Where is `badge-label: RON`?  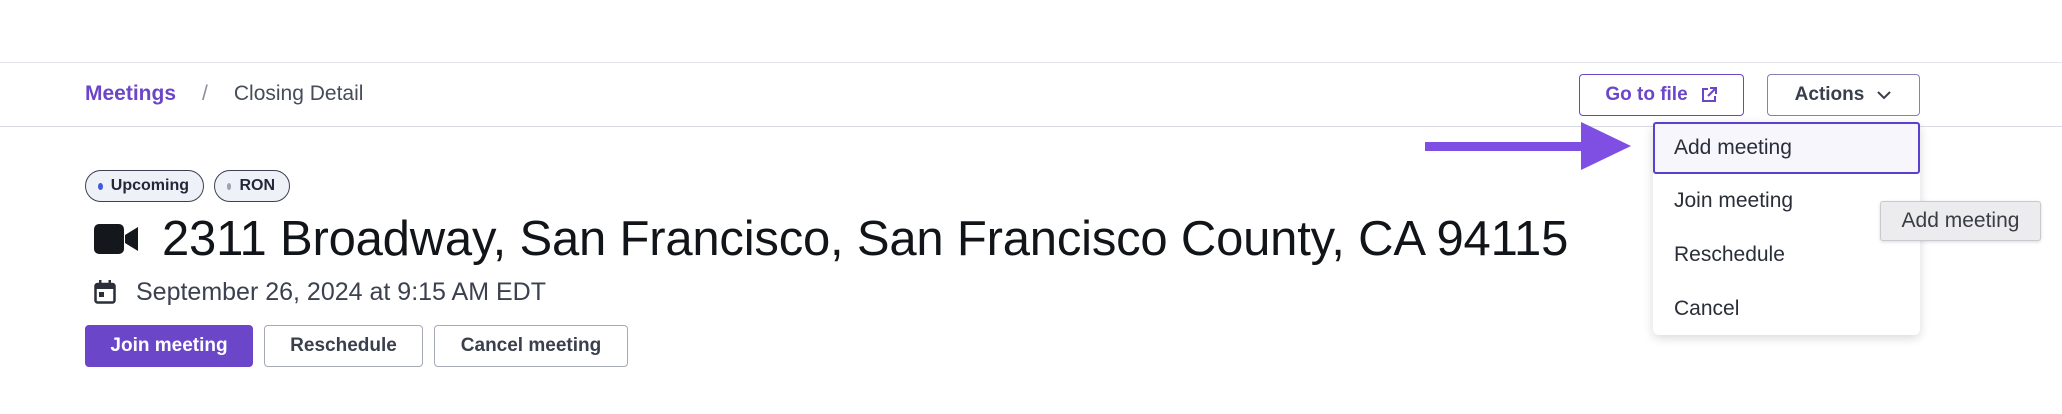
badge-label: RON is located at coordinates (257, 185).